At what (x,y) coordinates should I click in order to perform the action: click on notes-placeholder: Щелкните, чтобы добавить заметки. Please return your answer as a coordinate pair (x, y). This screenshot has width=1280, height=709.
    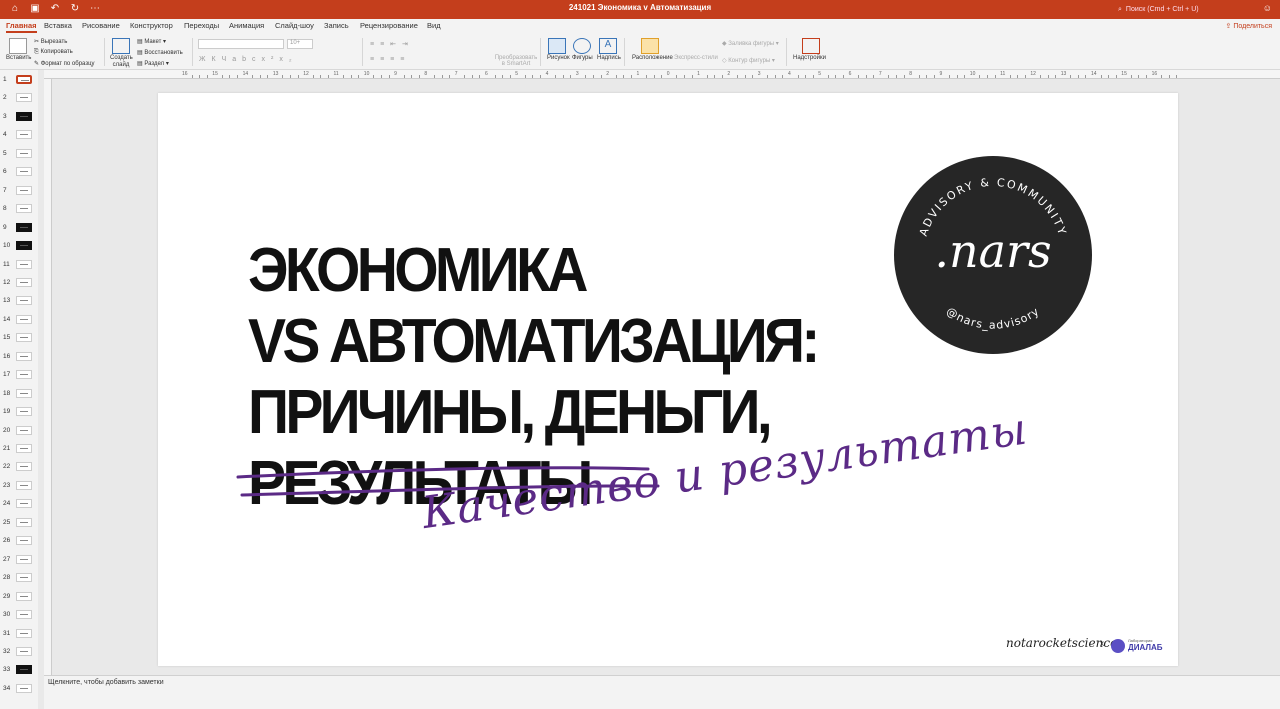
    Looking at the image, I should click on (106, 682).